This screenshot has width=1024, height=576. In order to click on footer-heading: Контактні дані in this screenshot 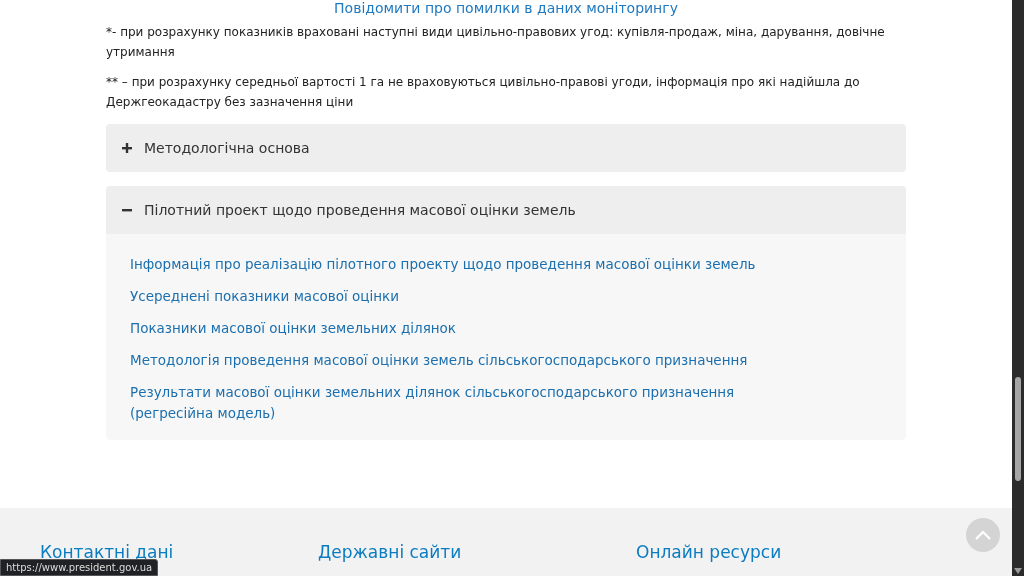, I will do `click(107, 552)`.